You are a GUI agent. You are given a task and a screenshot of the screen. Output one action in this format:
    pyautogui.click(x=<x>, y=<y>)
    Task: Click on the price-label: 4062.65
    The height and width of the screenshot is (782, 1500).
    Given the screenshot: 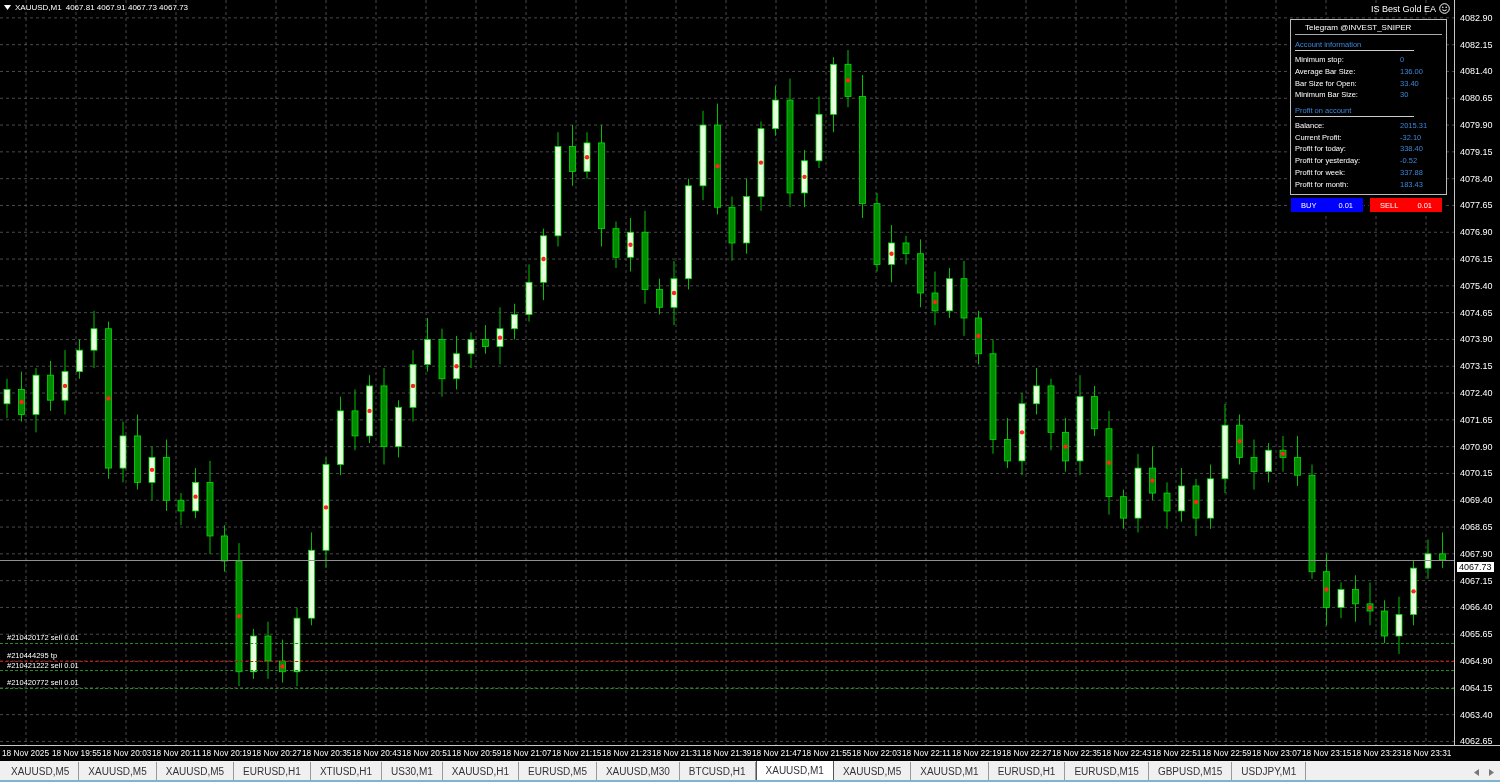 What is the action you would take?
    pyautogui.click(x=1476, y=741)
    